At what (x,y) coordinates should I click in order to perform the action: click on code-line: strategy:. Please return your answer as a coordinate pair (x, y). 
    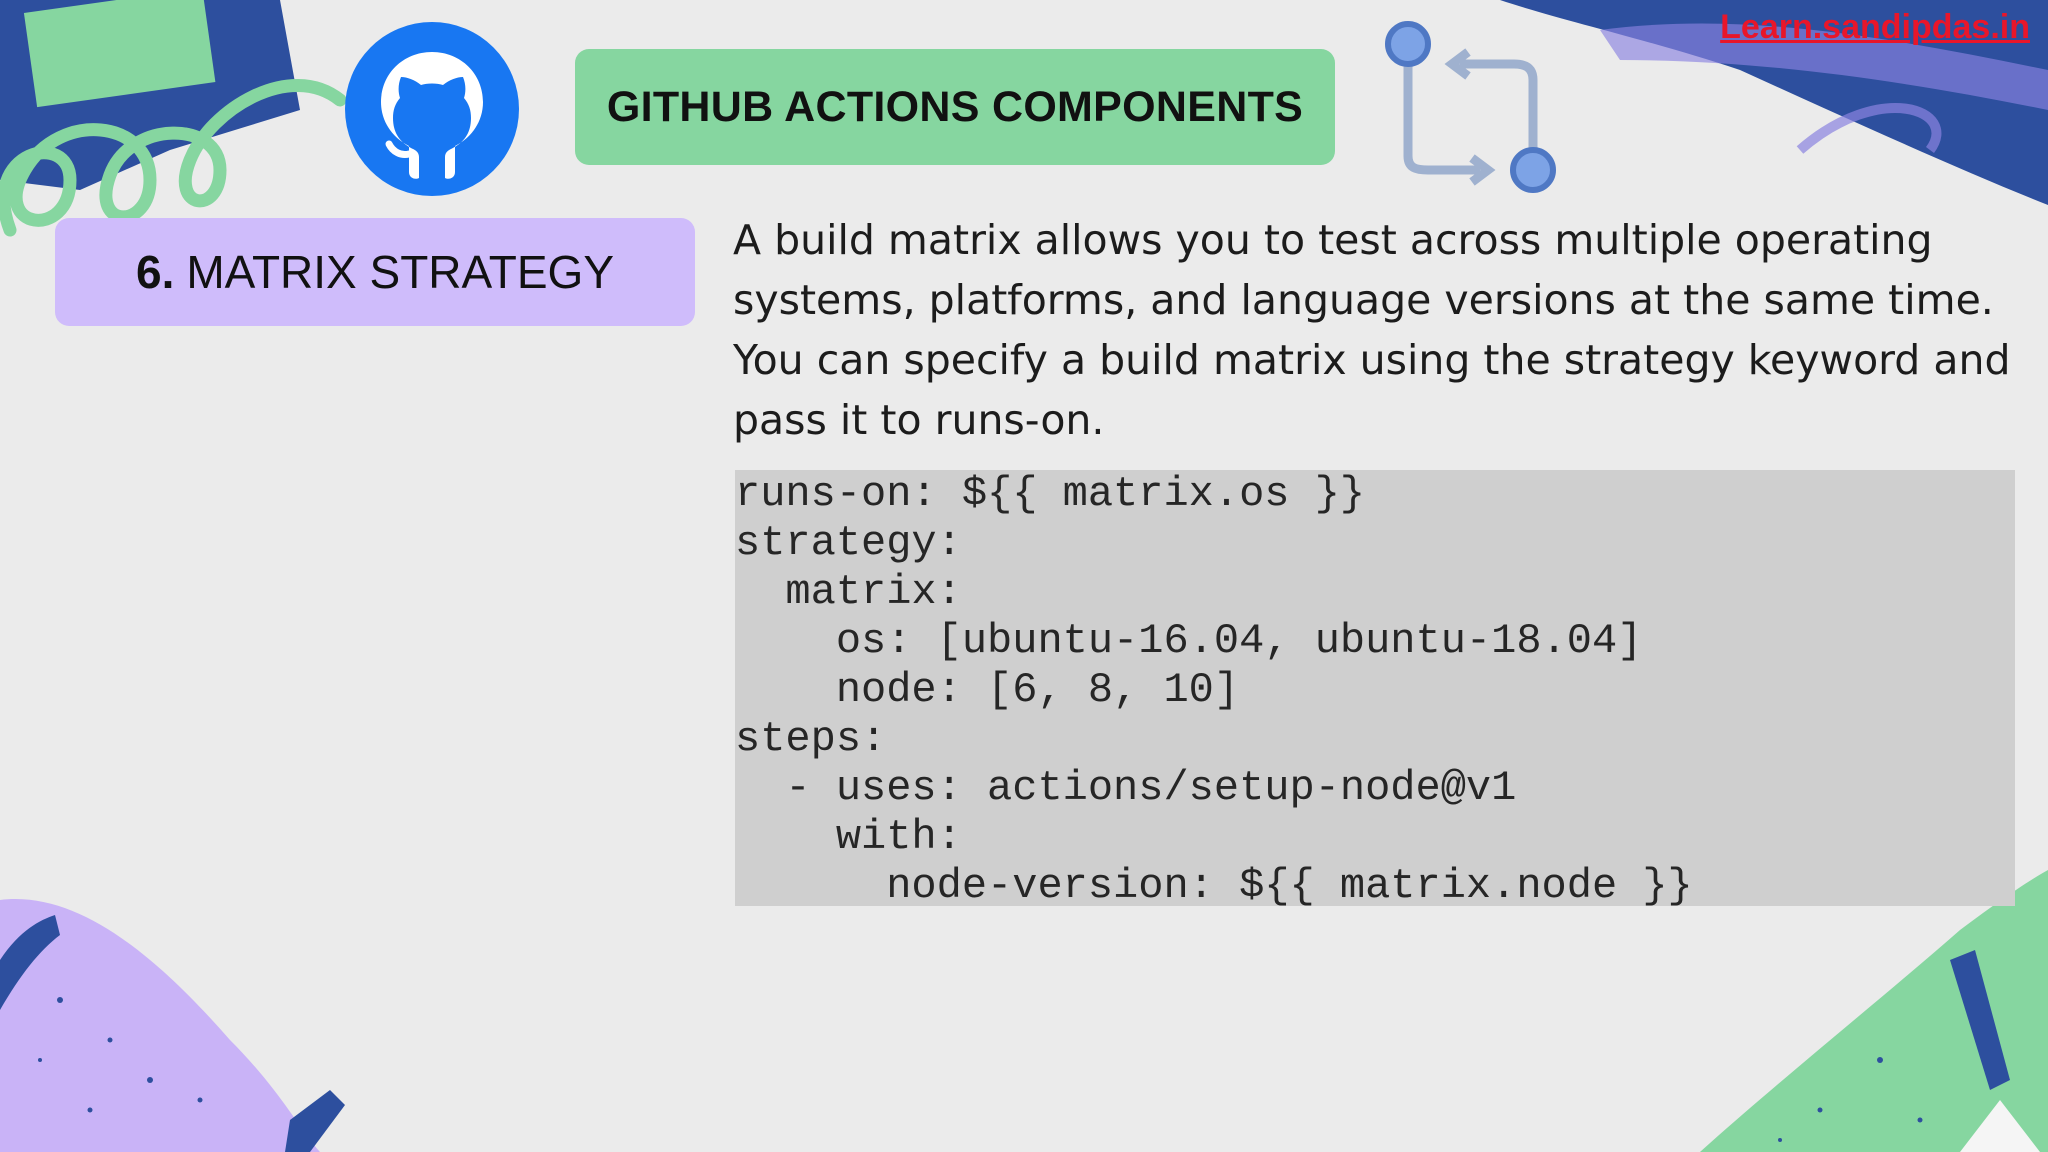
    Looking at the image, I should click on (848, 543).